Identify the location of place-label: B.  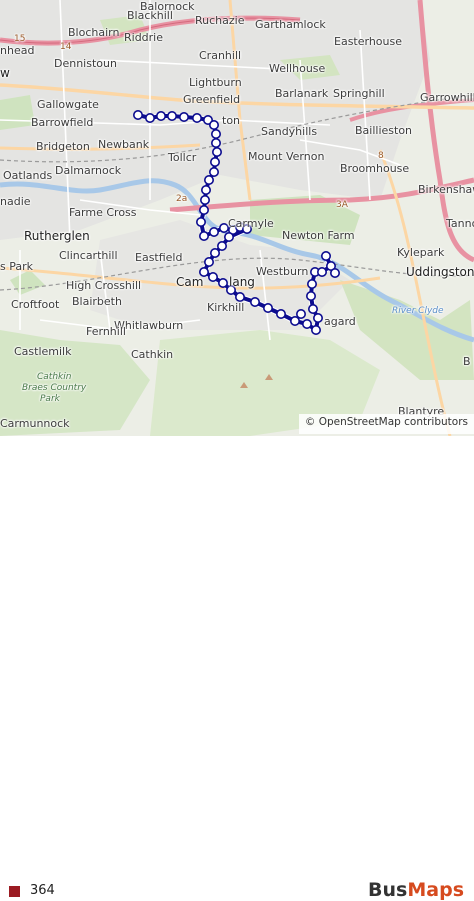
(467, 361).